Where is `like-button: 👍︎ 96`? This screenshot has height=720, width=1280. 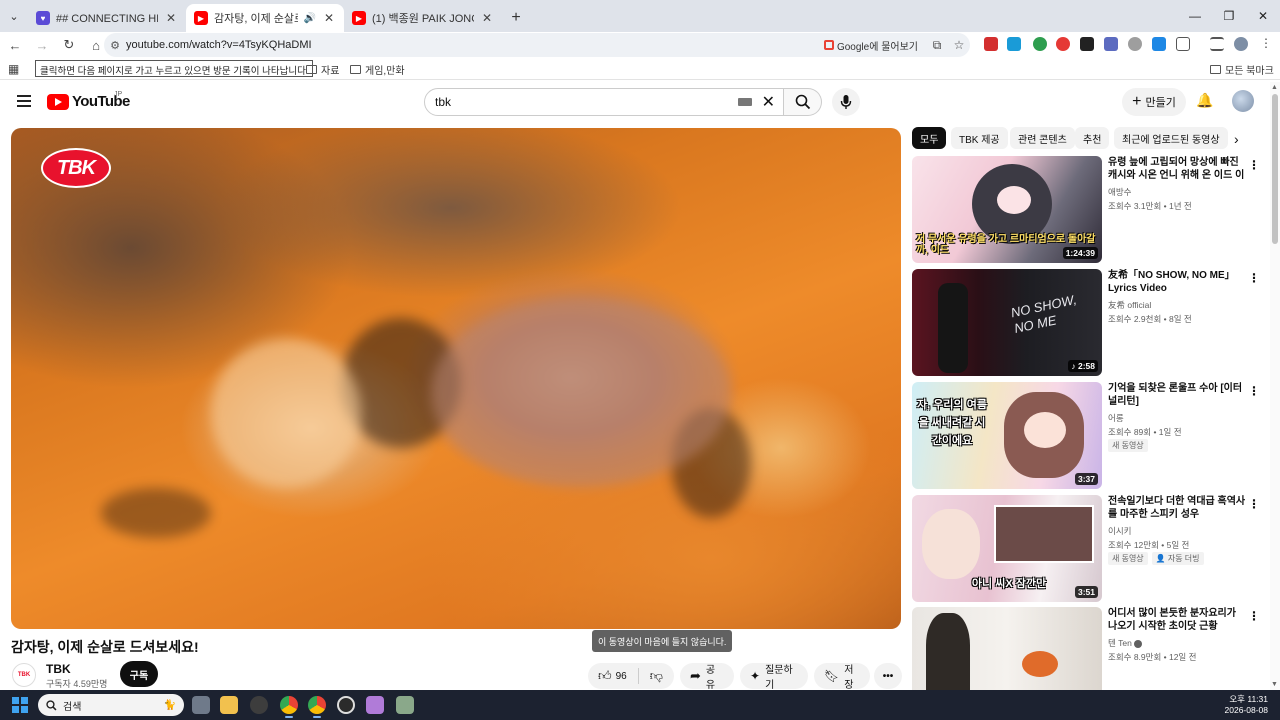
like-button: 👍︎ 96 is located at coordinates (612, 676).